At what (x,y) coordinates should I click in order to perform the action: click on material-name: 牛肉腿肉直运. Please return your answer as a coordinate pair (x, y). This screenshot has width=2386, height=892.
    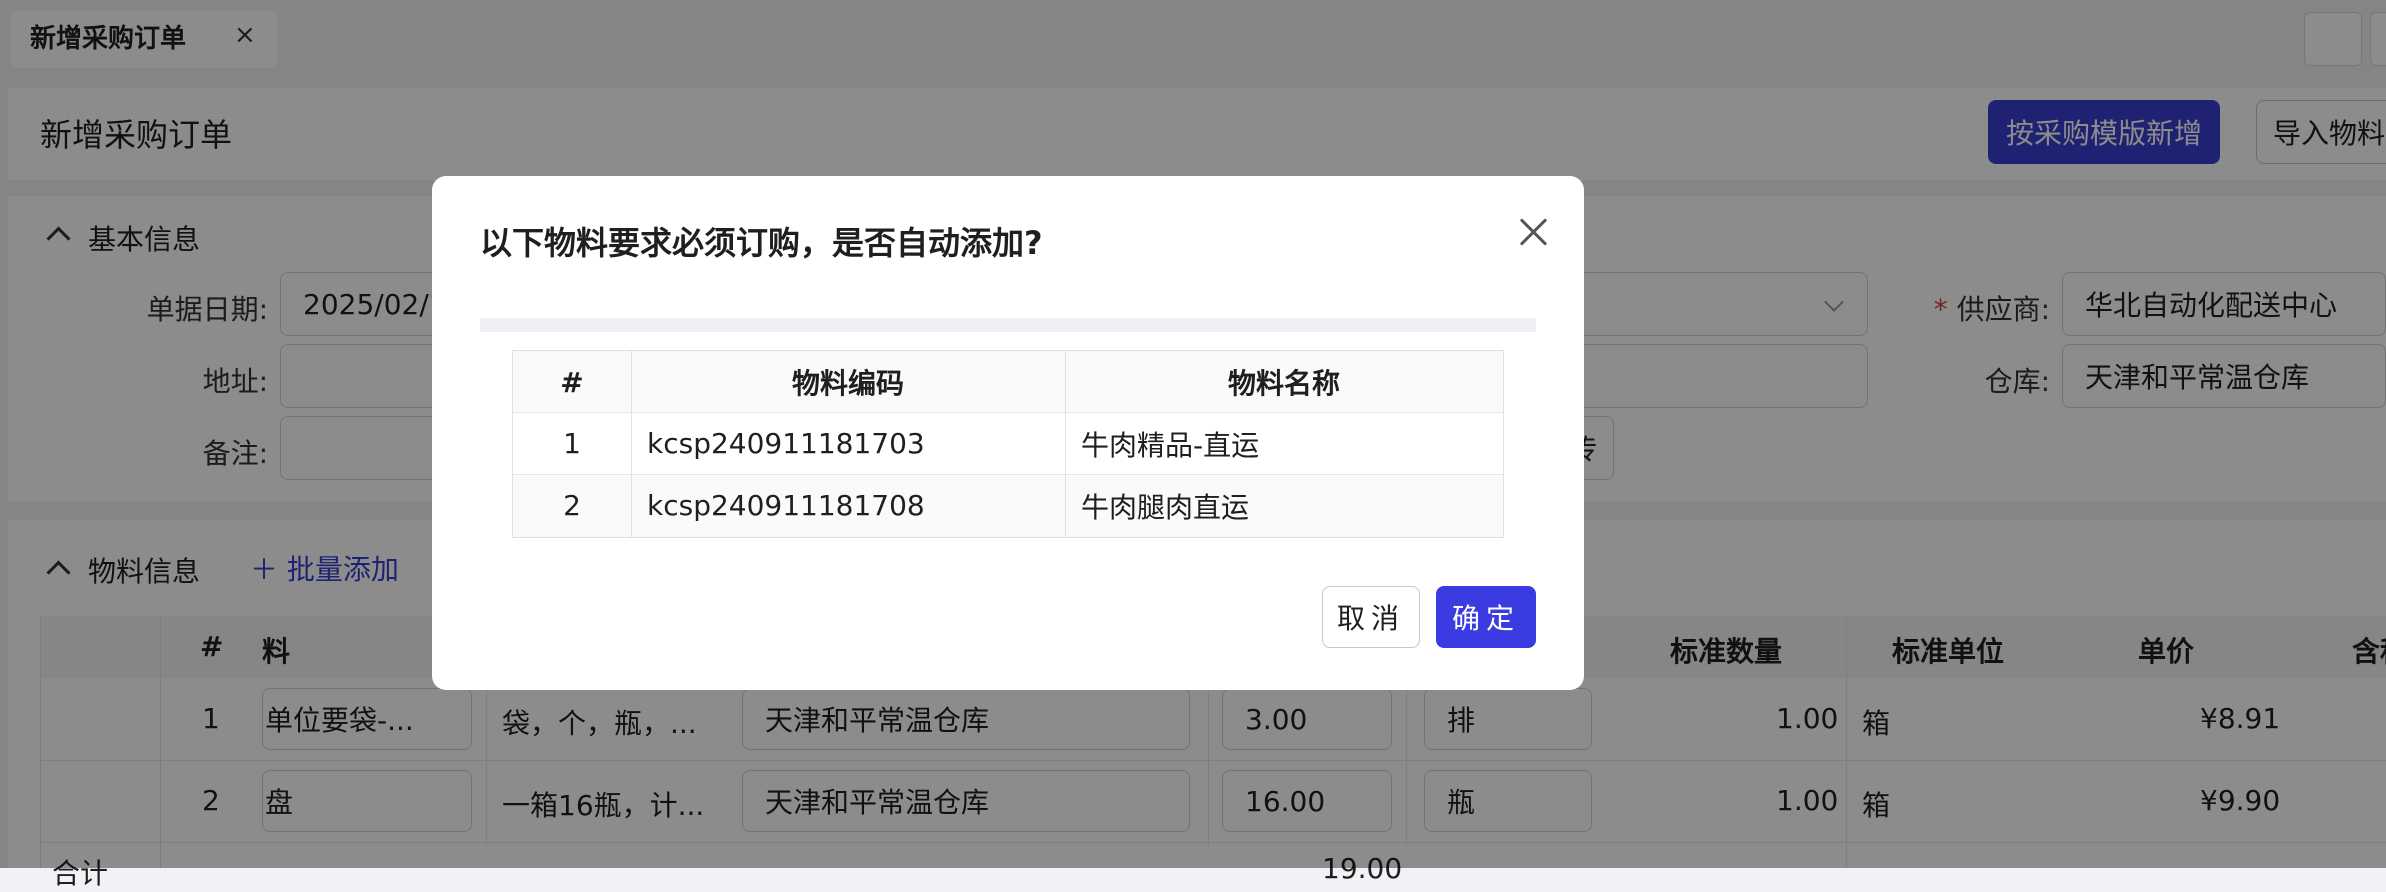
    Looking at the image, I should click on (1165, 507).